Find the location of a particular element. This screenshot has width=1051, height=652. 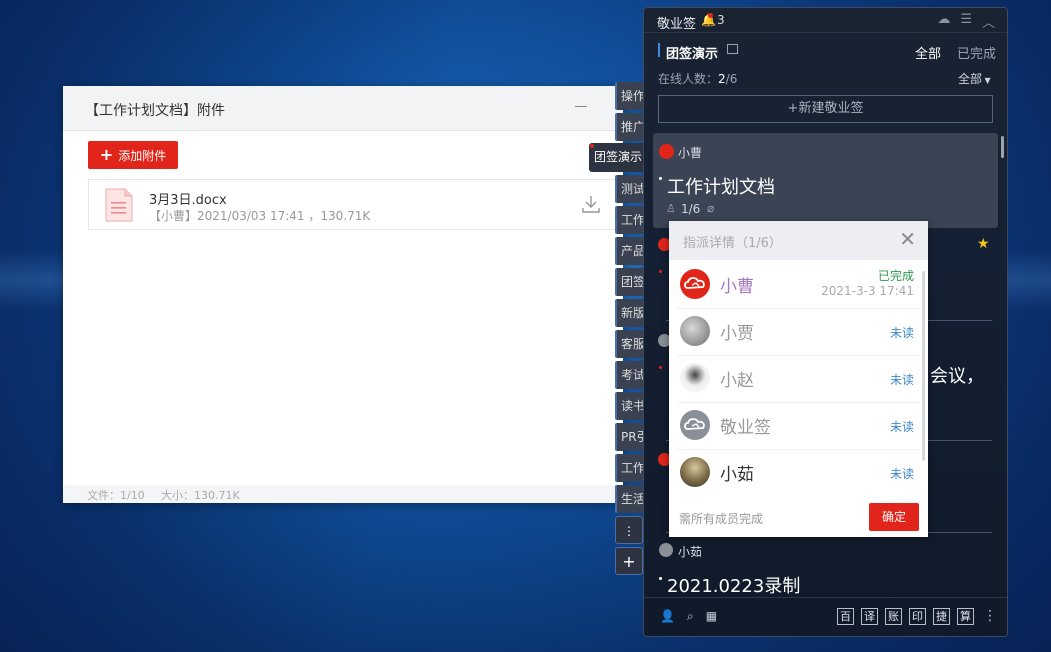

document-file-icon is located at coordinates (119, 205).